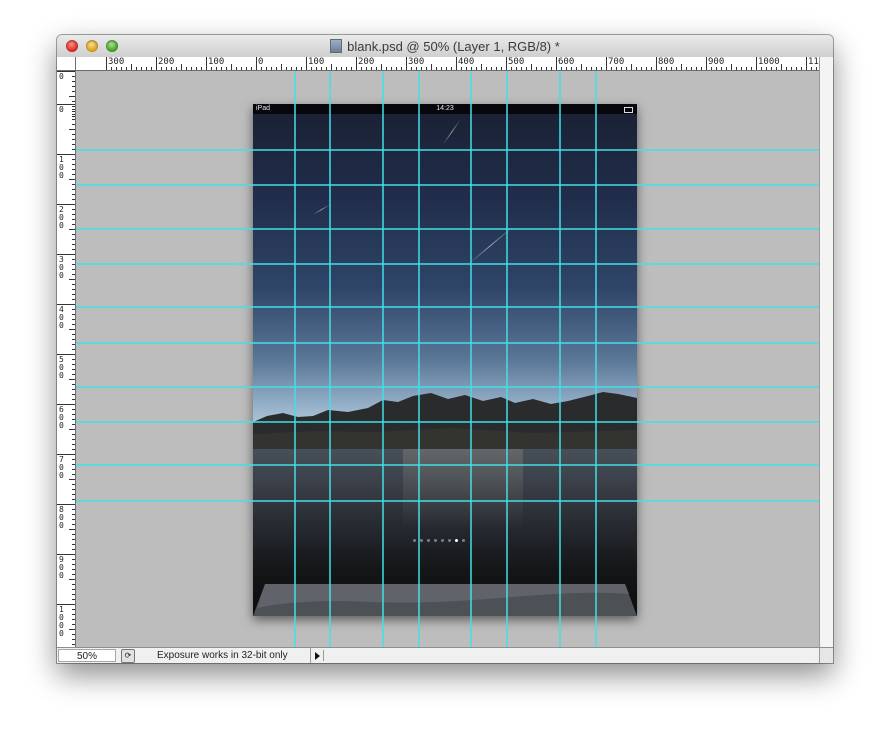  I want to click on status-menu-arrow-button, so click(318, 655).